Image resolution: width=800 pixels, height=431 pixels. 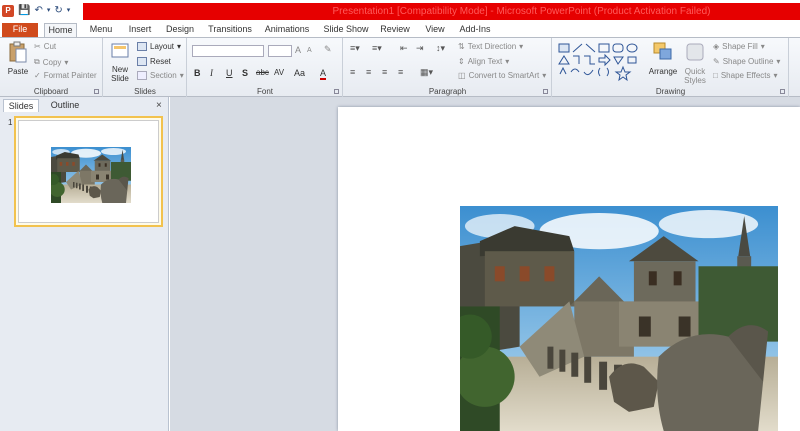 I want to click on text-direction-button: ⇅ Text Direction ▾, so click(x=490, y=46).